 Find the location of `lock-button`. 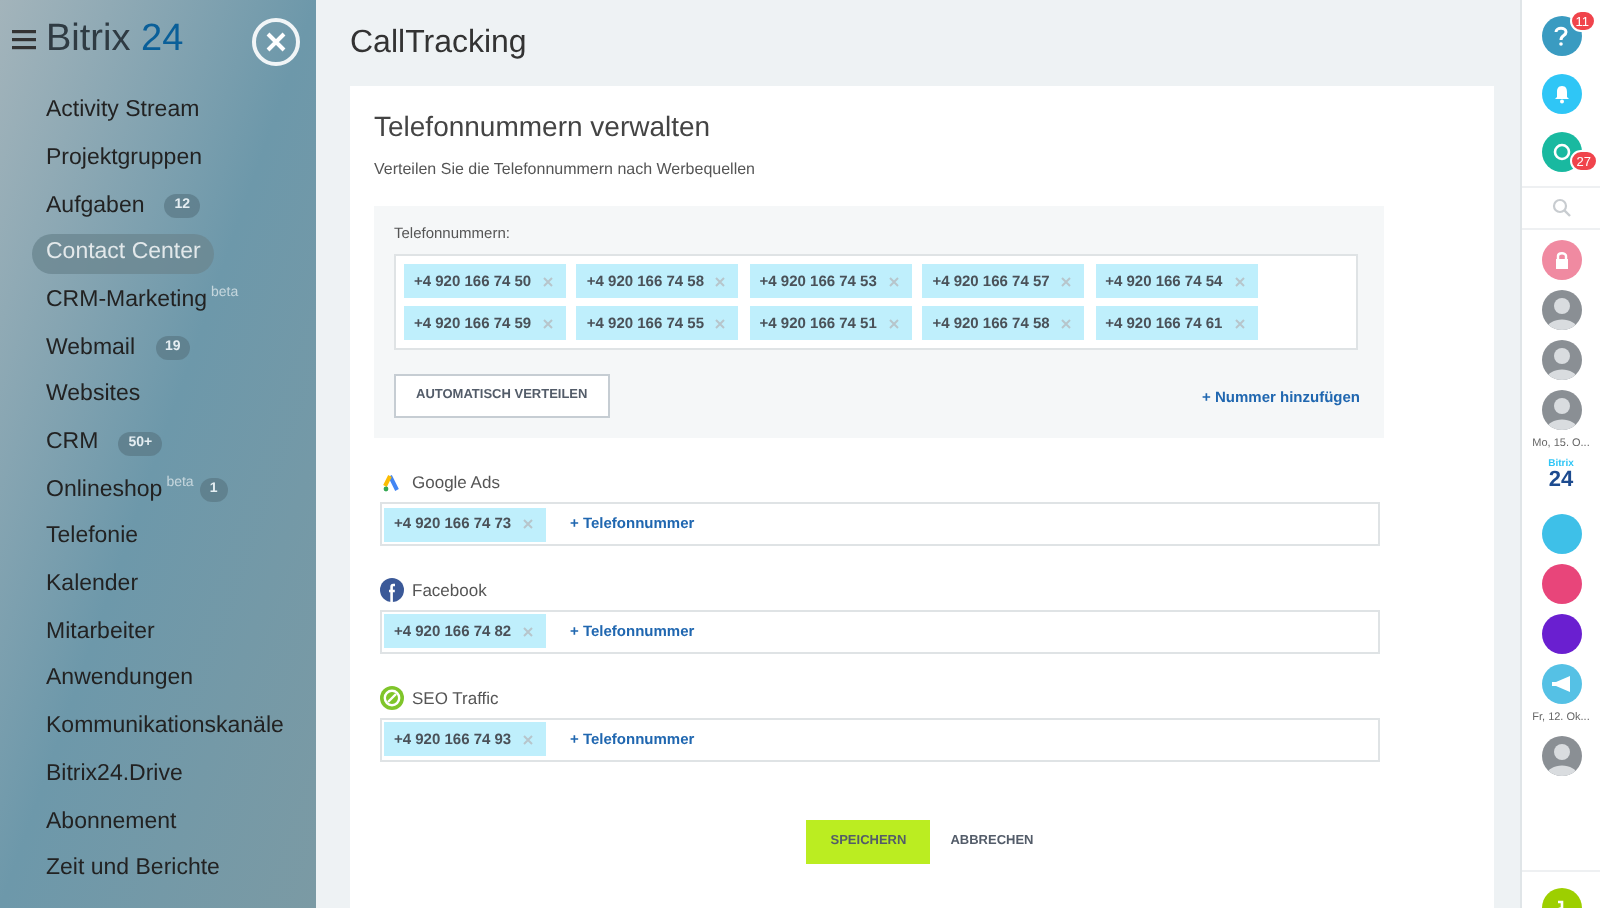

lock-button is located at coordinates (1561, 260).